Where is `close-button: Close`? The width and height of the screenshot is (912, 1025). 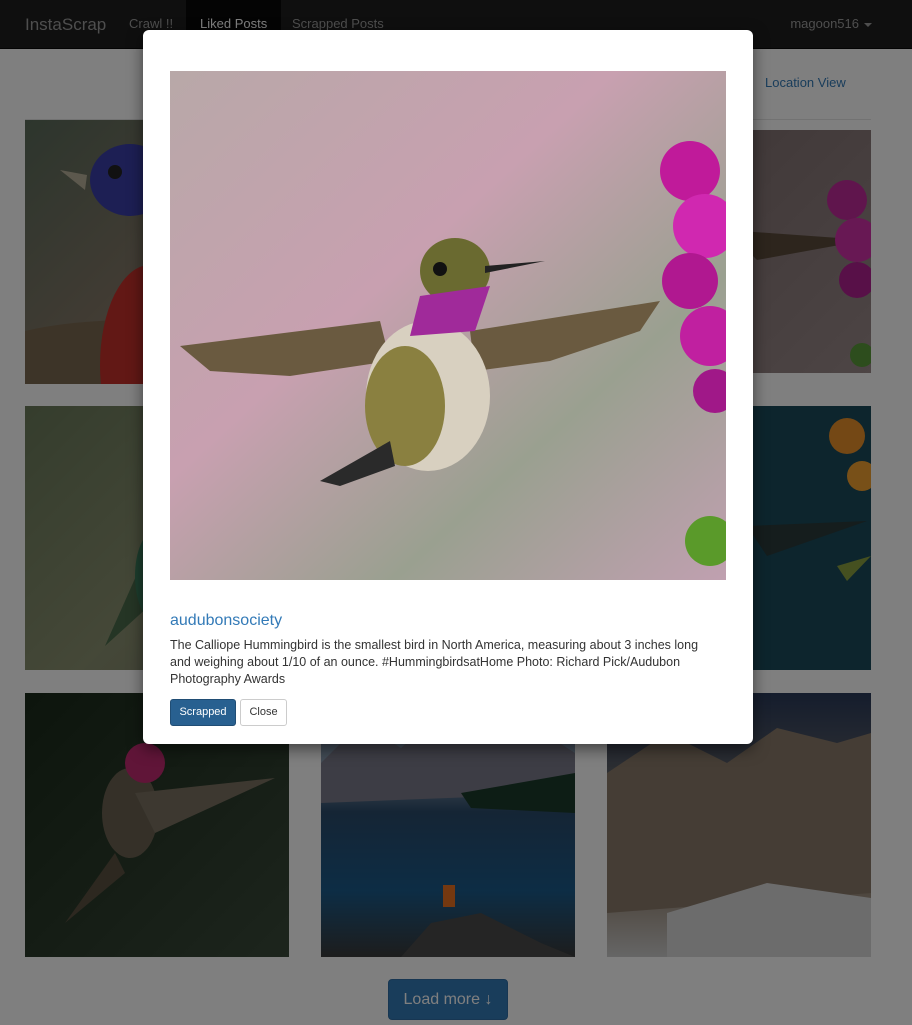 close-button: Close is located at coordinates (263, 712).